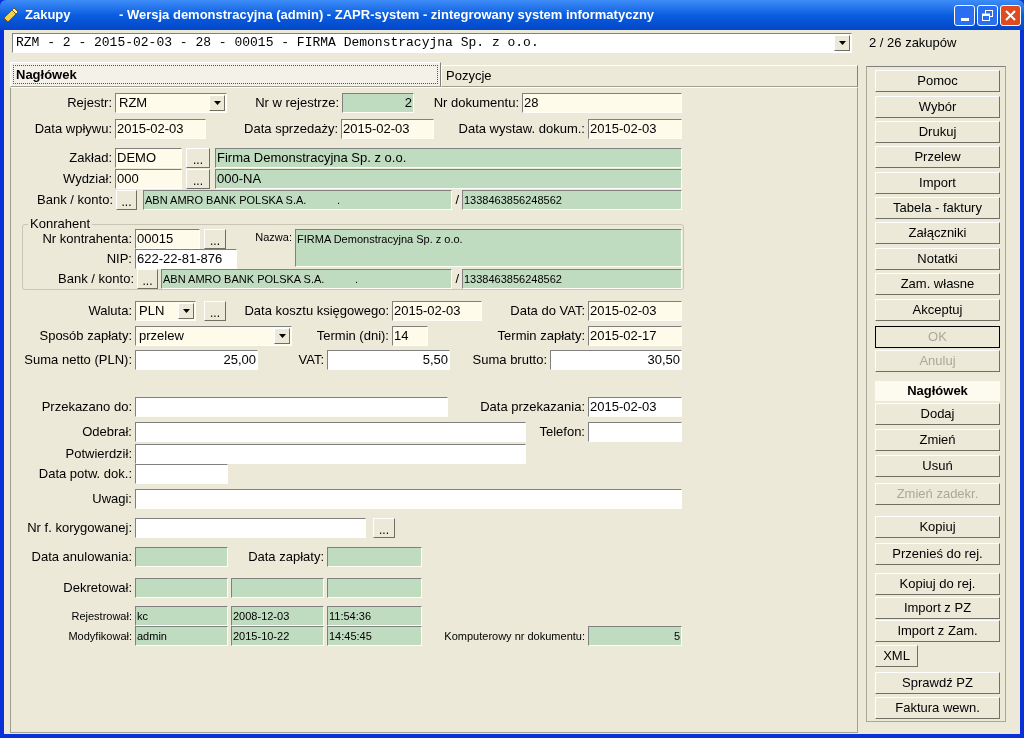 This screenshot has width=1024, height=738. I want to click on tab: Nagłówek, so click(225, 74).